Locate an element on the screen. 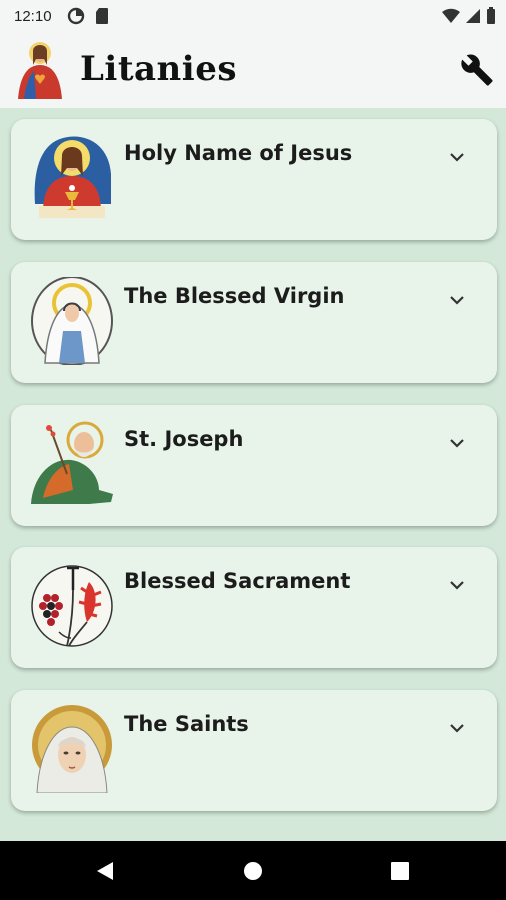 Image resolution: width=506 pixels, height=900 pixels. saint-portrait-image is located at coordinates (72, 749).